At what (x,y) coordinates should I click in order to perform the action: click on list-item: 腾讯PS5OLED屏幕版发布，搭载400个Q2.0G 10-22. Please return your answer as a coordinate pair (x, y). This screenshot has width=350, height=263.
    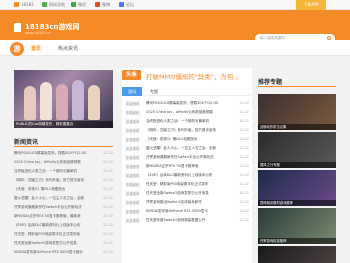
    Looking at the image, I should click on (63, 153).